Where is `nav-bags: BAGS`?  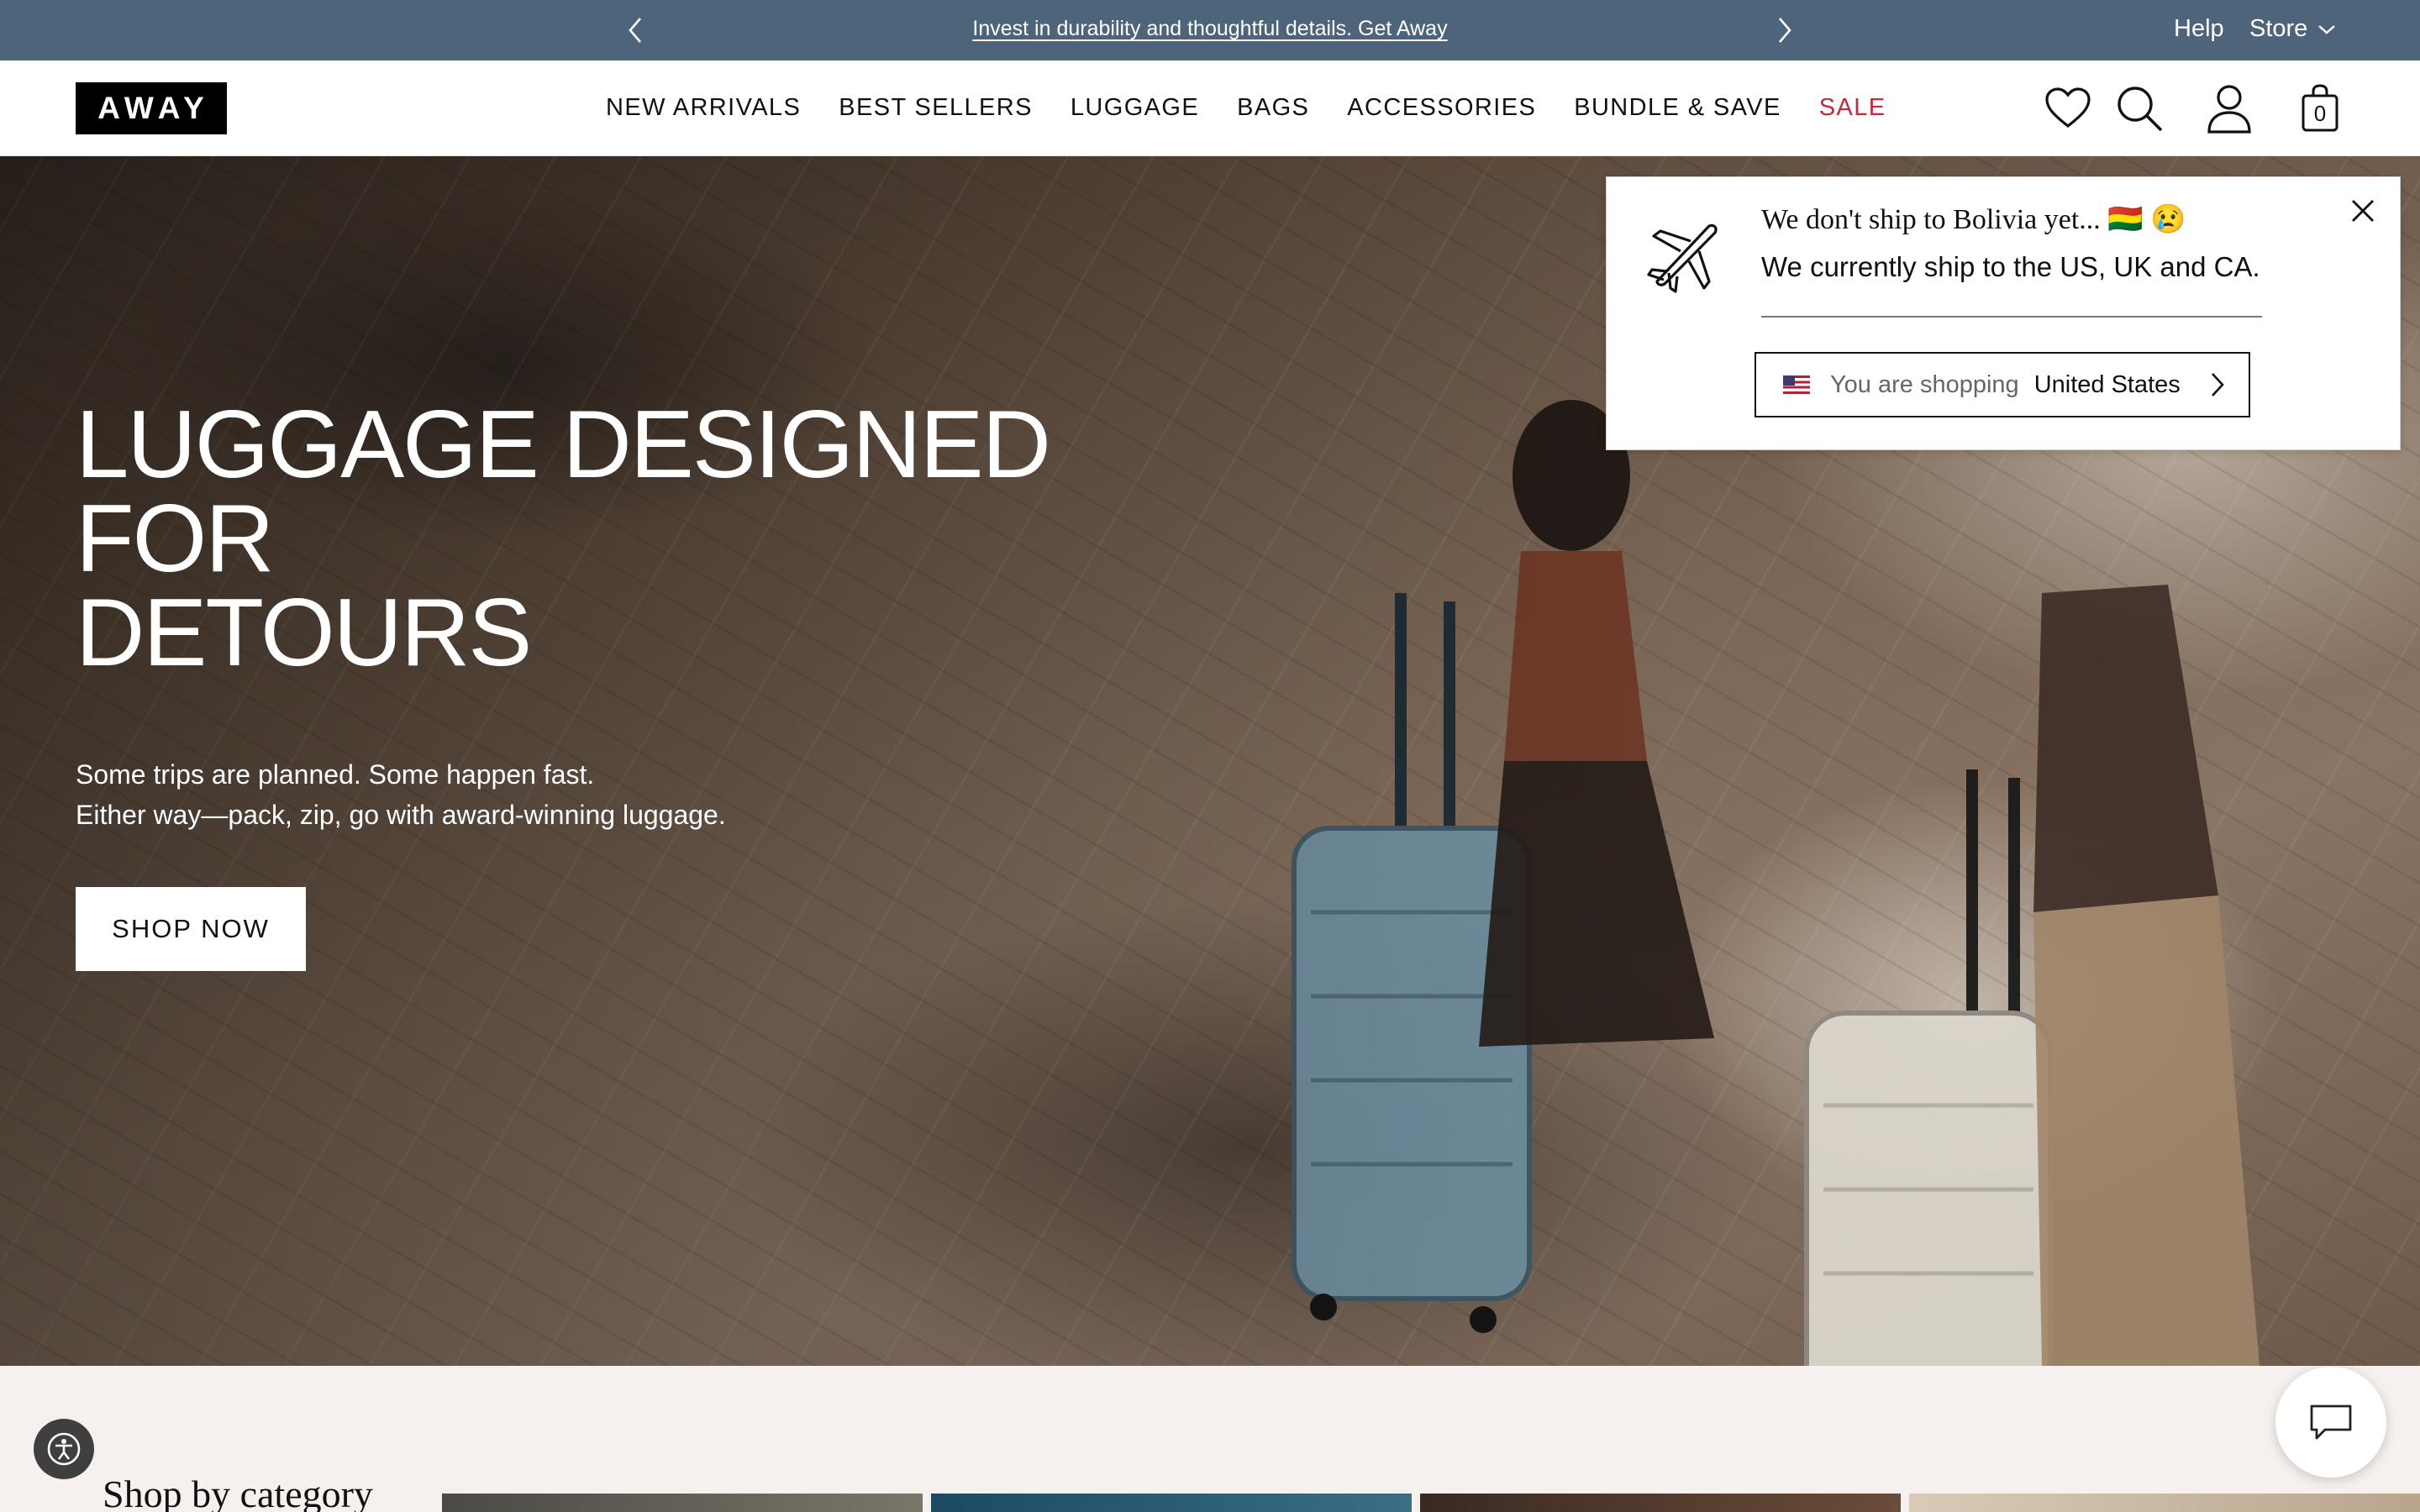 nav-bags: BAGS is located at coordinates (1273, 108).